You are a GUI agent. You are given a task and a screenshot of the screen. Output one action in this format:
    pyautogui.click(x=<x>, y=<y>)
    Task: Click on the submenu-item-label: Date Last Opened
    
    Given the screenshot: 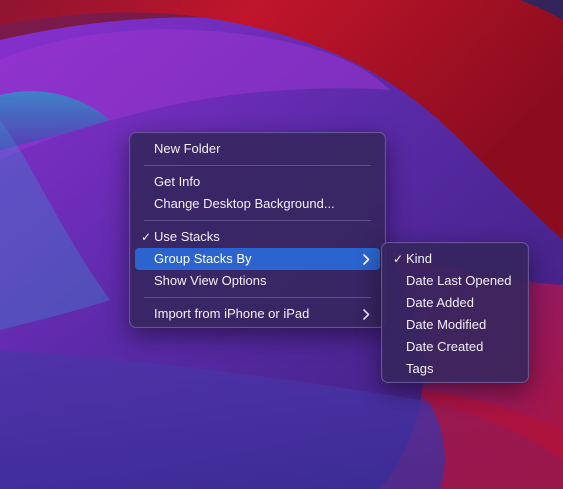 What is the action you would take?
    pyautogui.click(x=459, y=280)
    